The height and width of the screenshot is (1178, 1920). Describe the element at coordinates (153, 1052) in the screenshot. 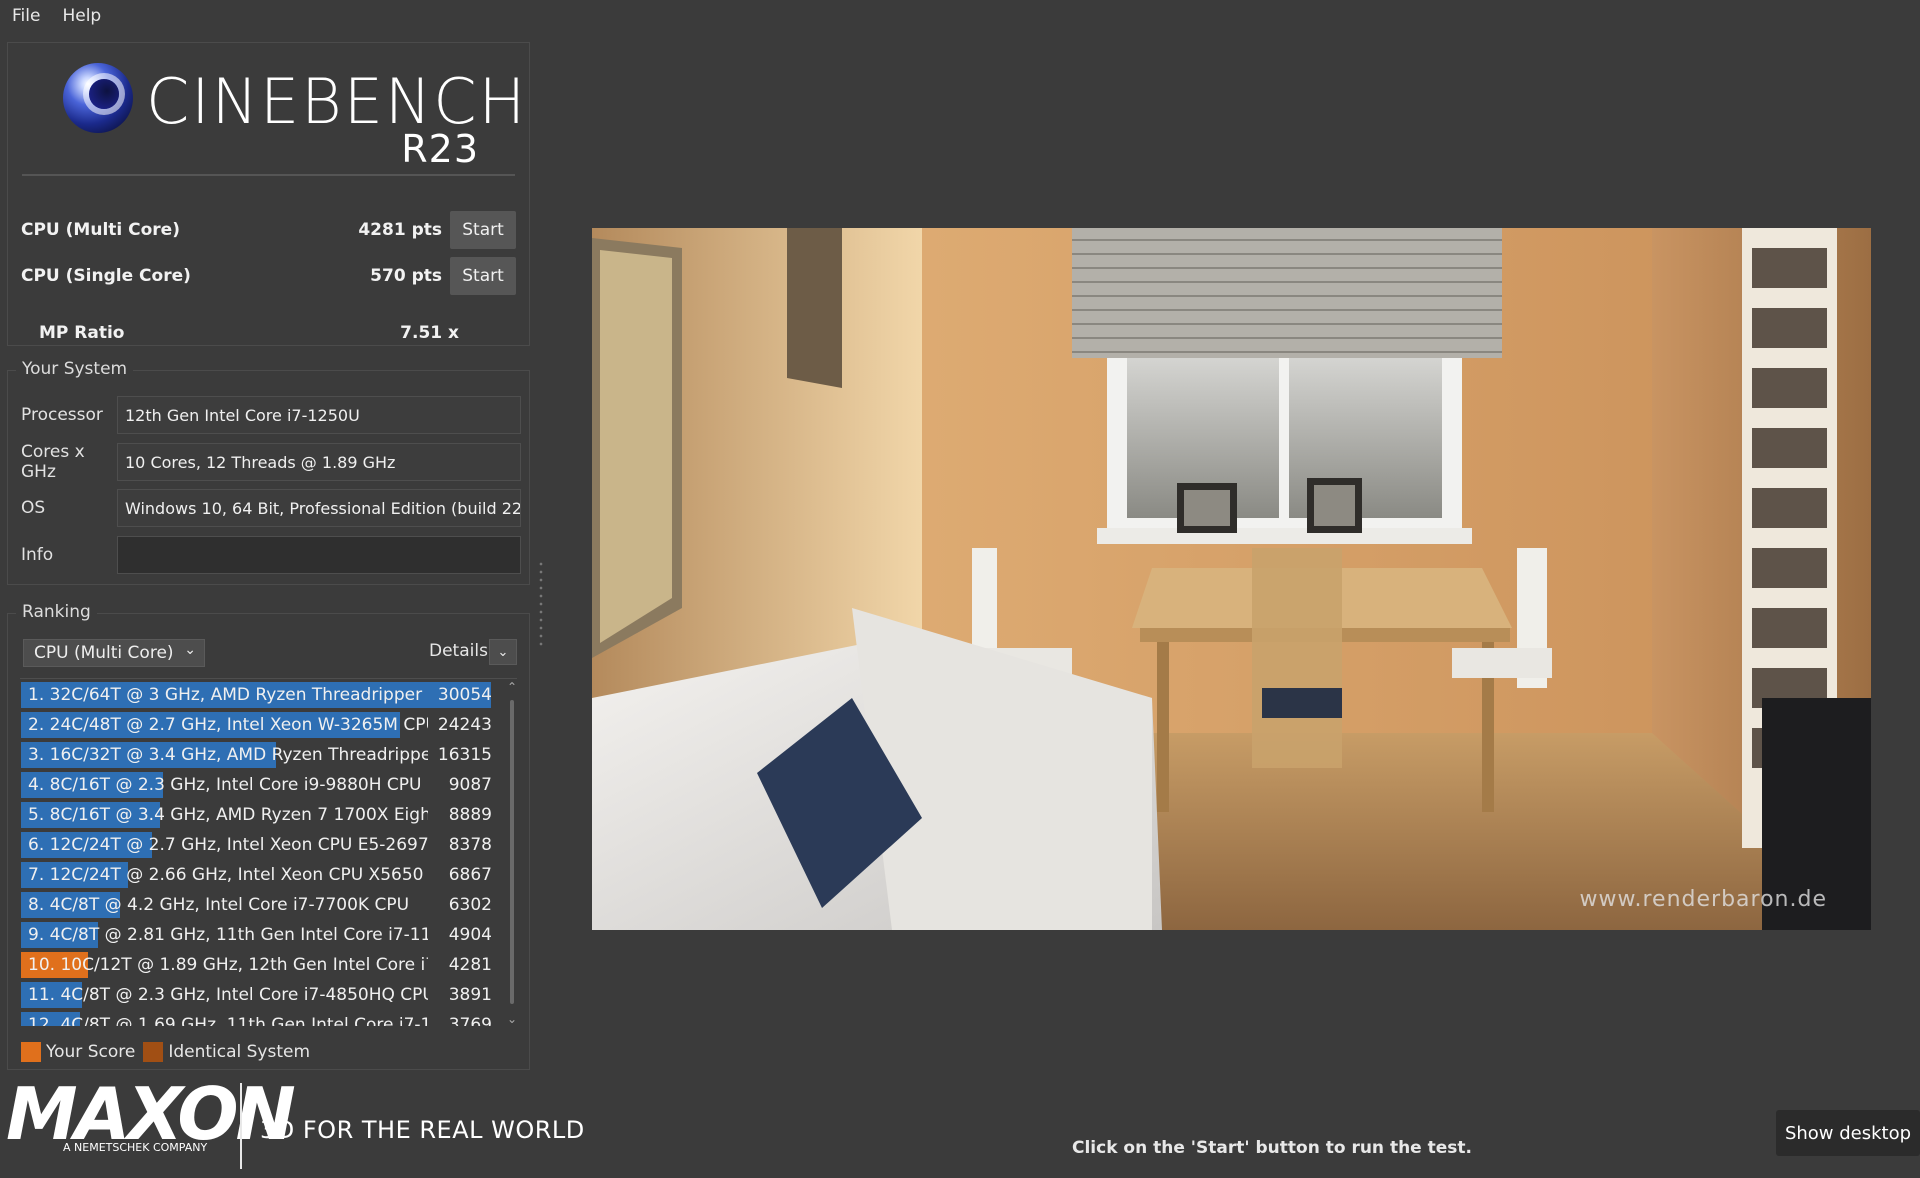

I see `identical-system-swatch` at that location.